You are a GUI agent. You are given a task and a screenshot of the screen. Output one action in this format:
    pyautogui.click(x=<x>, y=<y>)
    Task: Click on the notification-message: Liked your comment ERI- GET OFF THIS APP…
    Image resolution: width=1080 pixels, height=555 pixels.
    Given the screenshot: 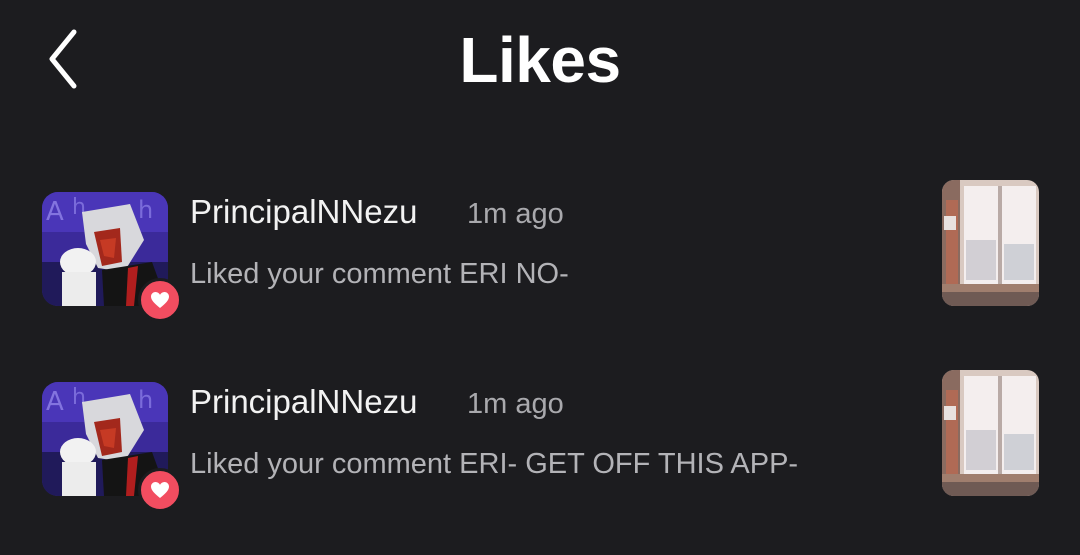 What is the action you would take?
    pyautogui.click(x=494, y=464)
    